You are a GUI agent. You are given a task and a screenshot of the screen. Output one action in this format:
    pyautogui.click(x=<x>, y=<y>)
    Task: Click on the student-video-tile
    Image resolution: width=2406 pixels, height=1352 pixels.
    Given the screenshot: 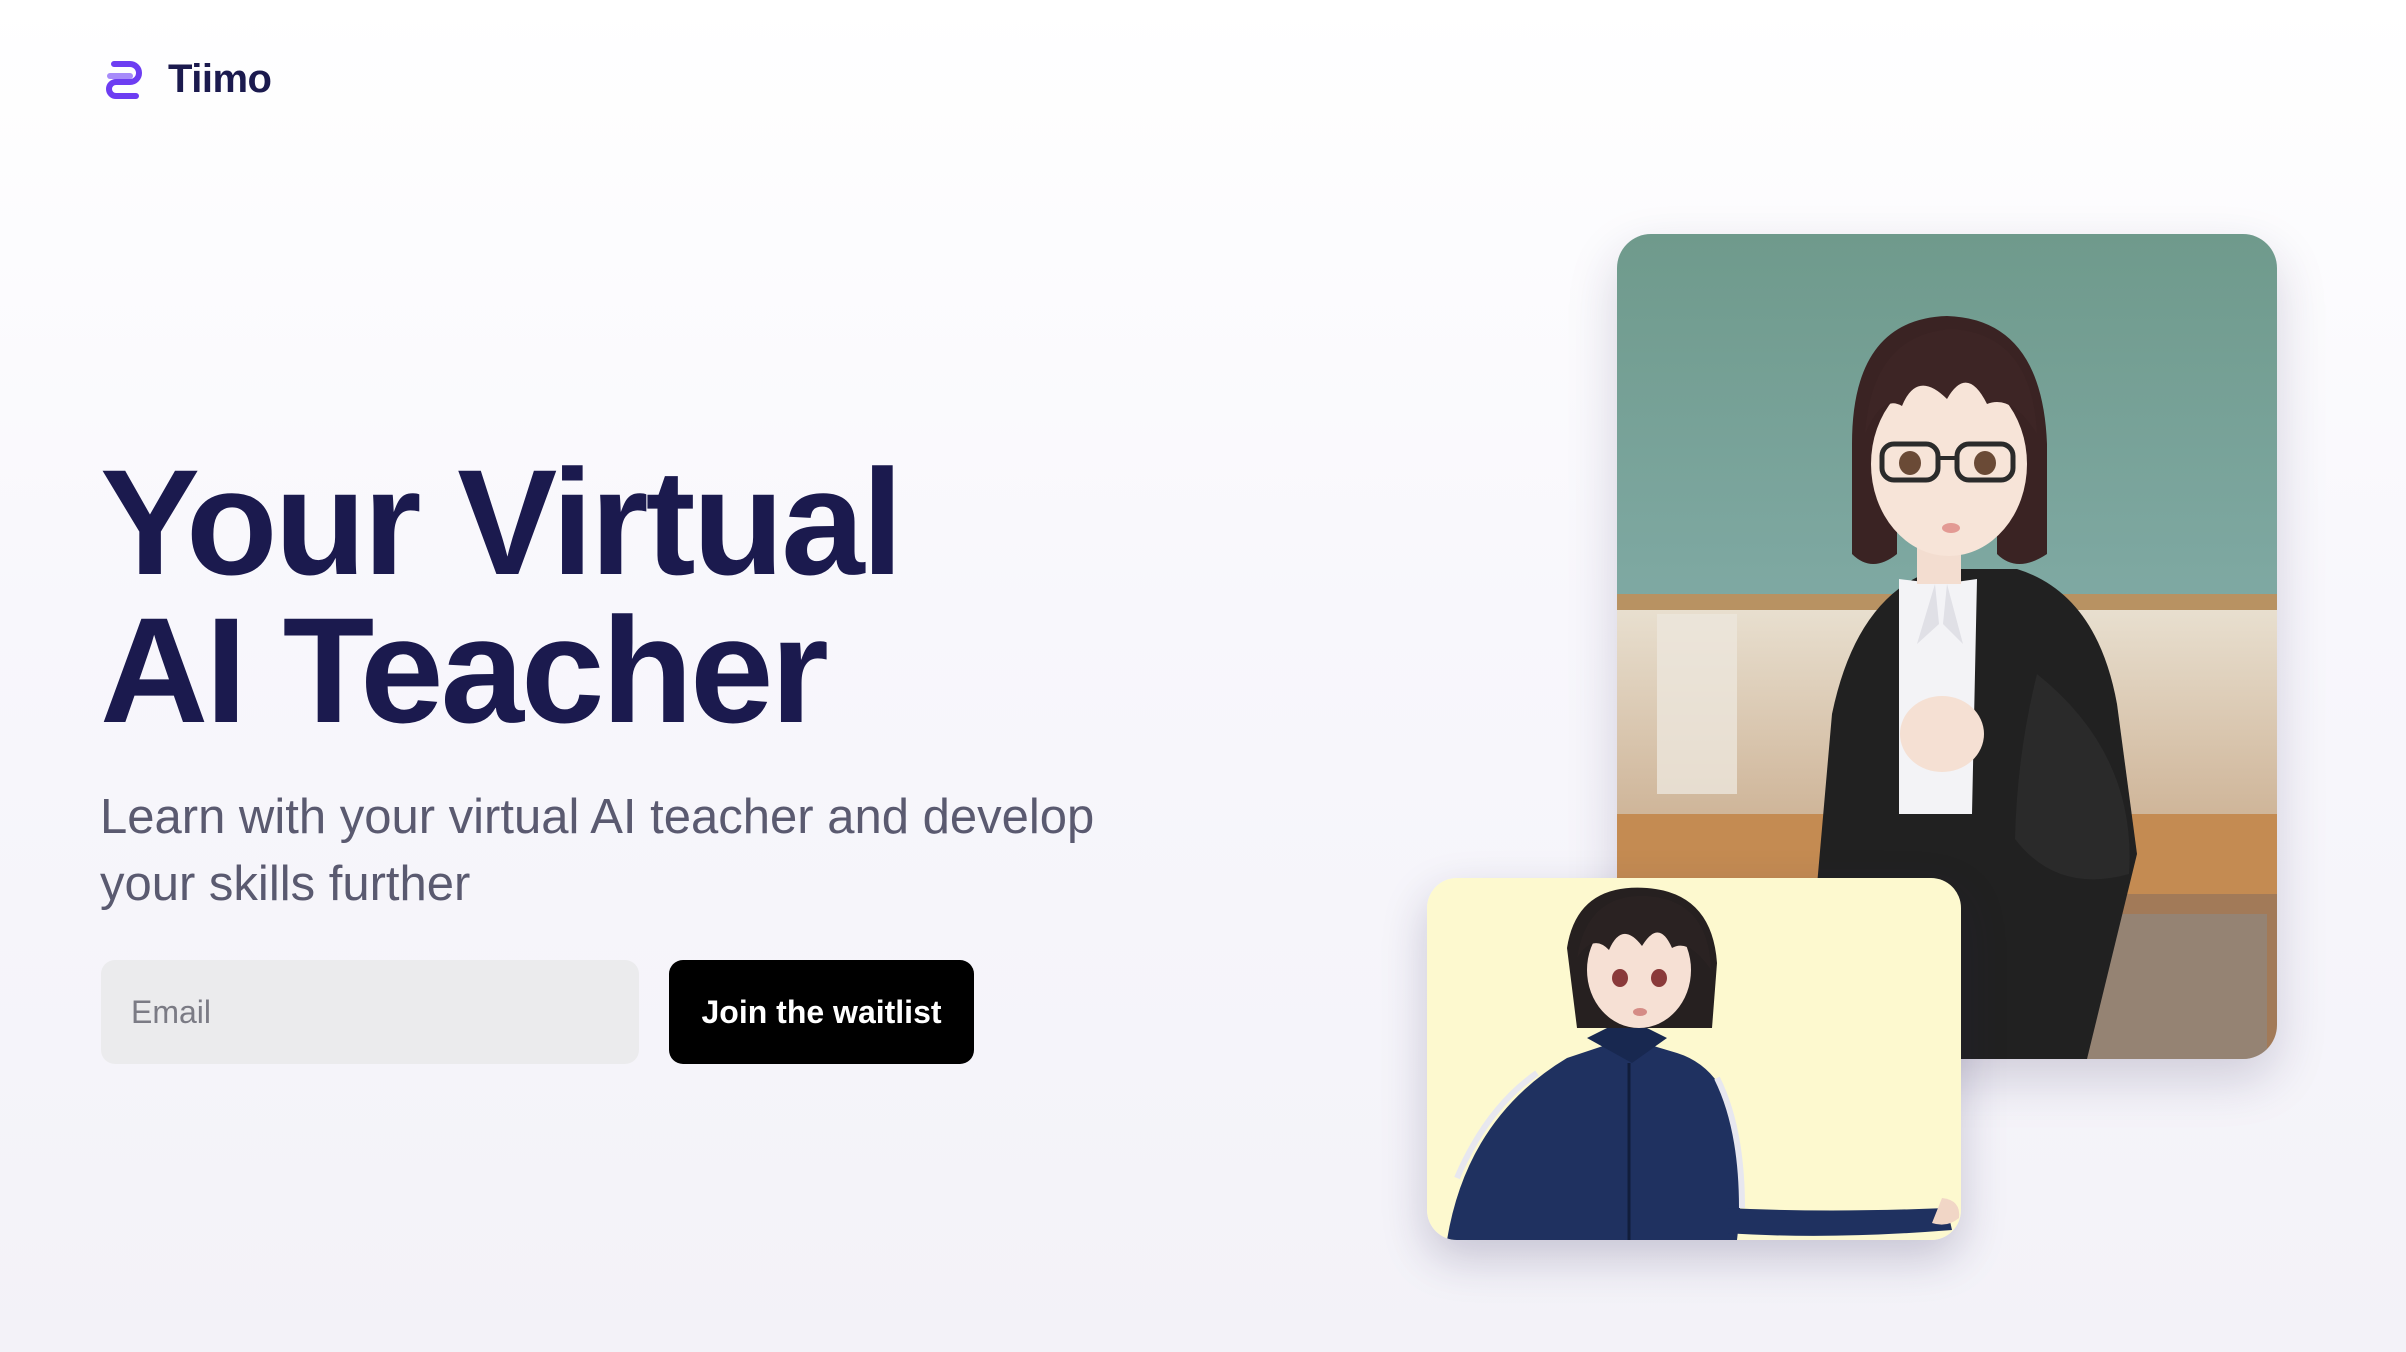 What is the action you would take?
    pyautogui.click(x=1694, y=1059)
    